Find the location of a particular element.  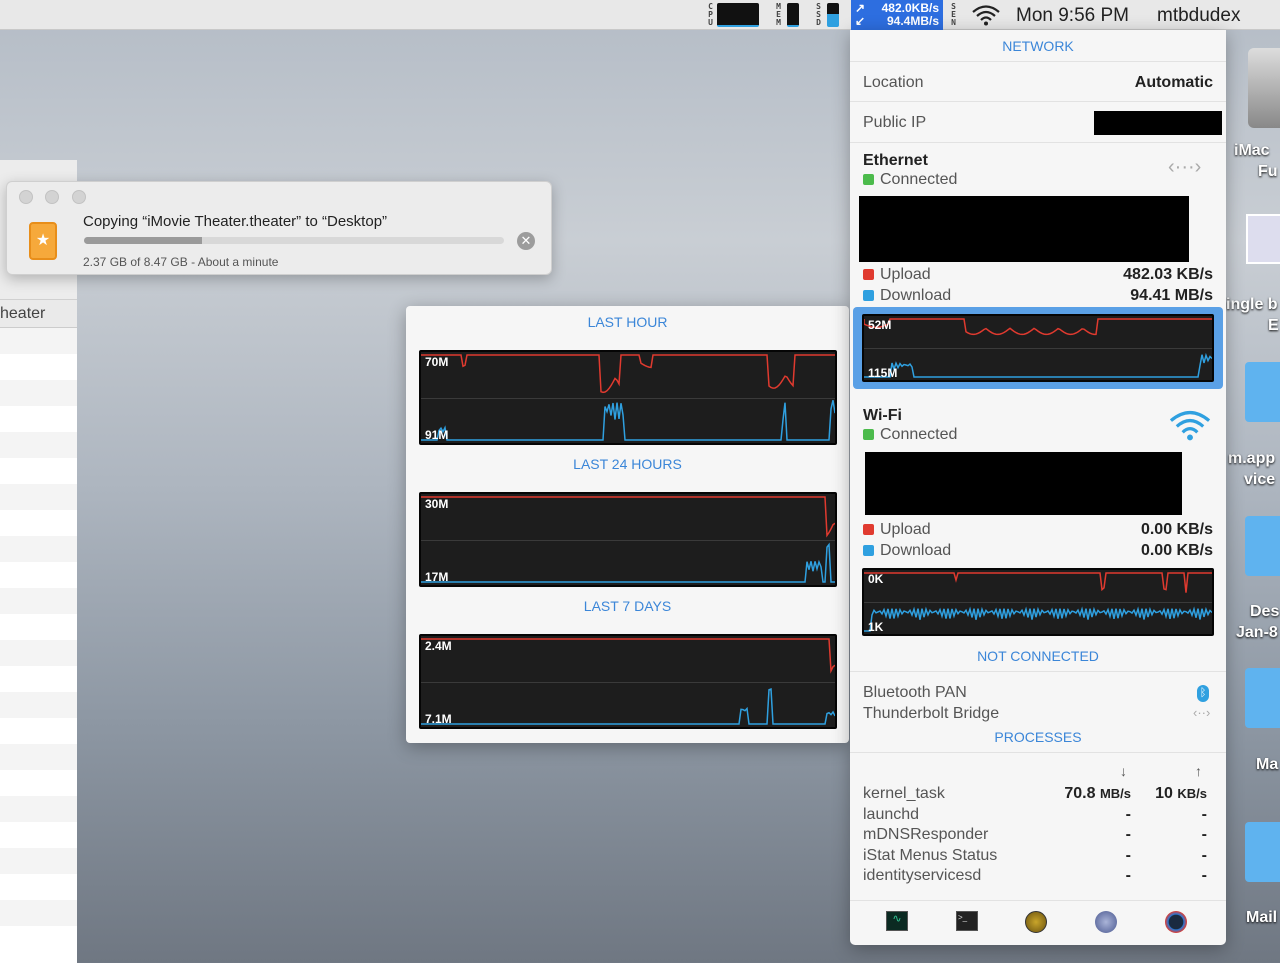

upload-sort-icon: ↑ is located at coordinates (1198, 771).